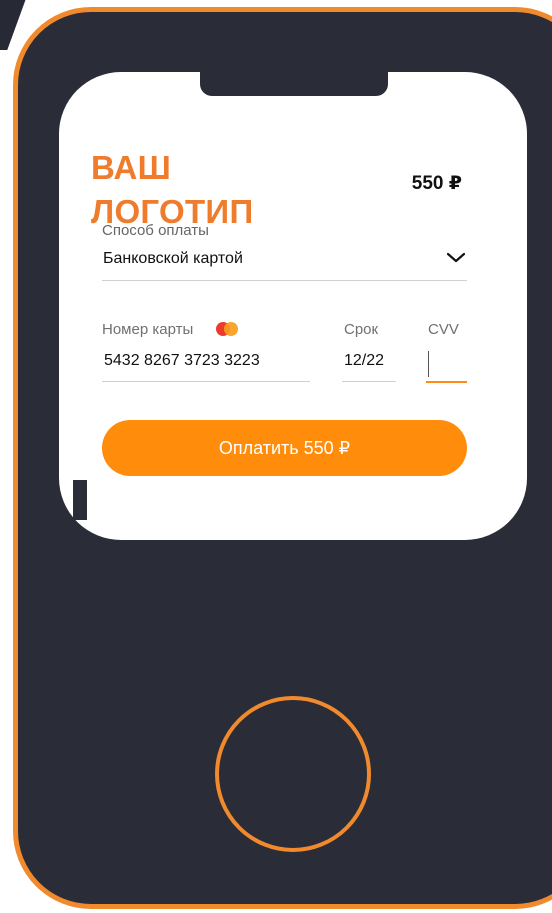 This screenshot has height=913, width=552. I want to click on expiry-field: 12/22, so click(369, 365).